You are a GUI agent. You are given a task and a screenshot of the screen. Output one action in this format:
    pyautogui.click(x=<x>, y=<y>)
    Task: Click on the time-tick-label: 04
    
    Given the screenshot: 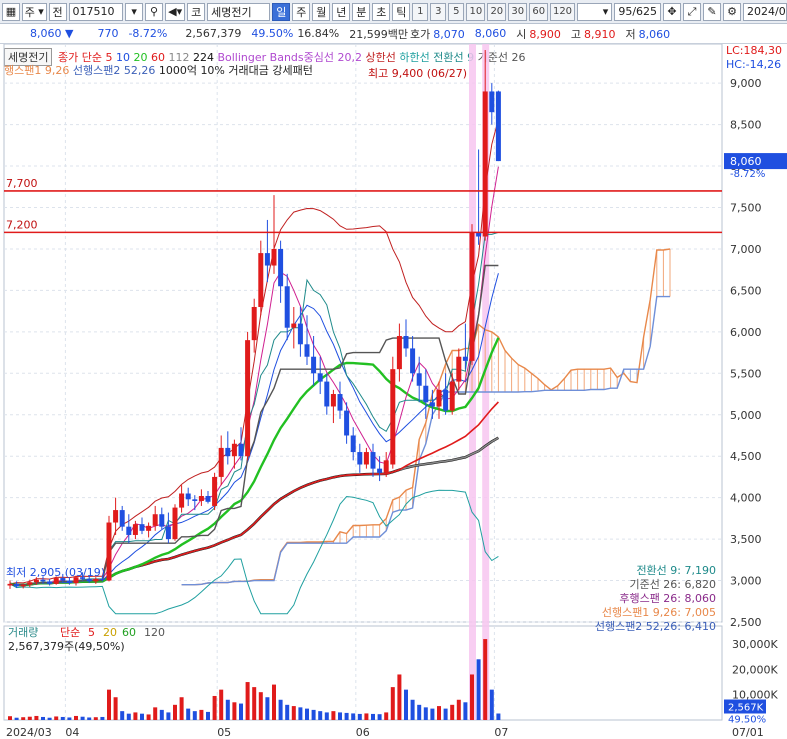 What is the action you would take?
    pyautogui.click(x=72, y=732)
    